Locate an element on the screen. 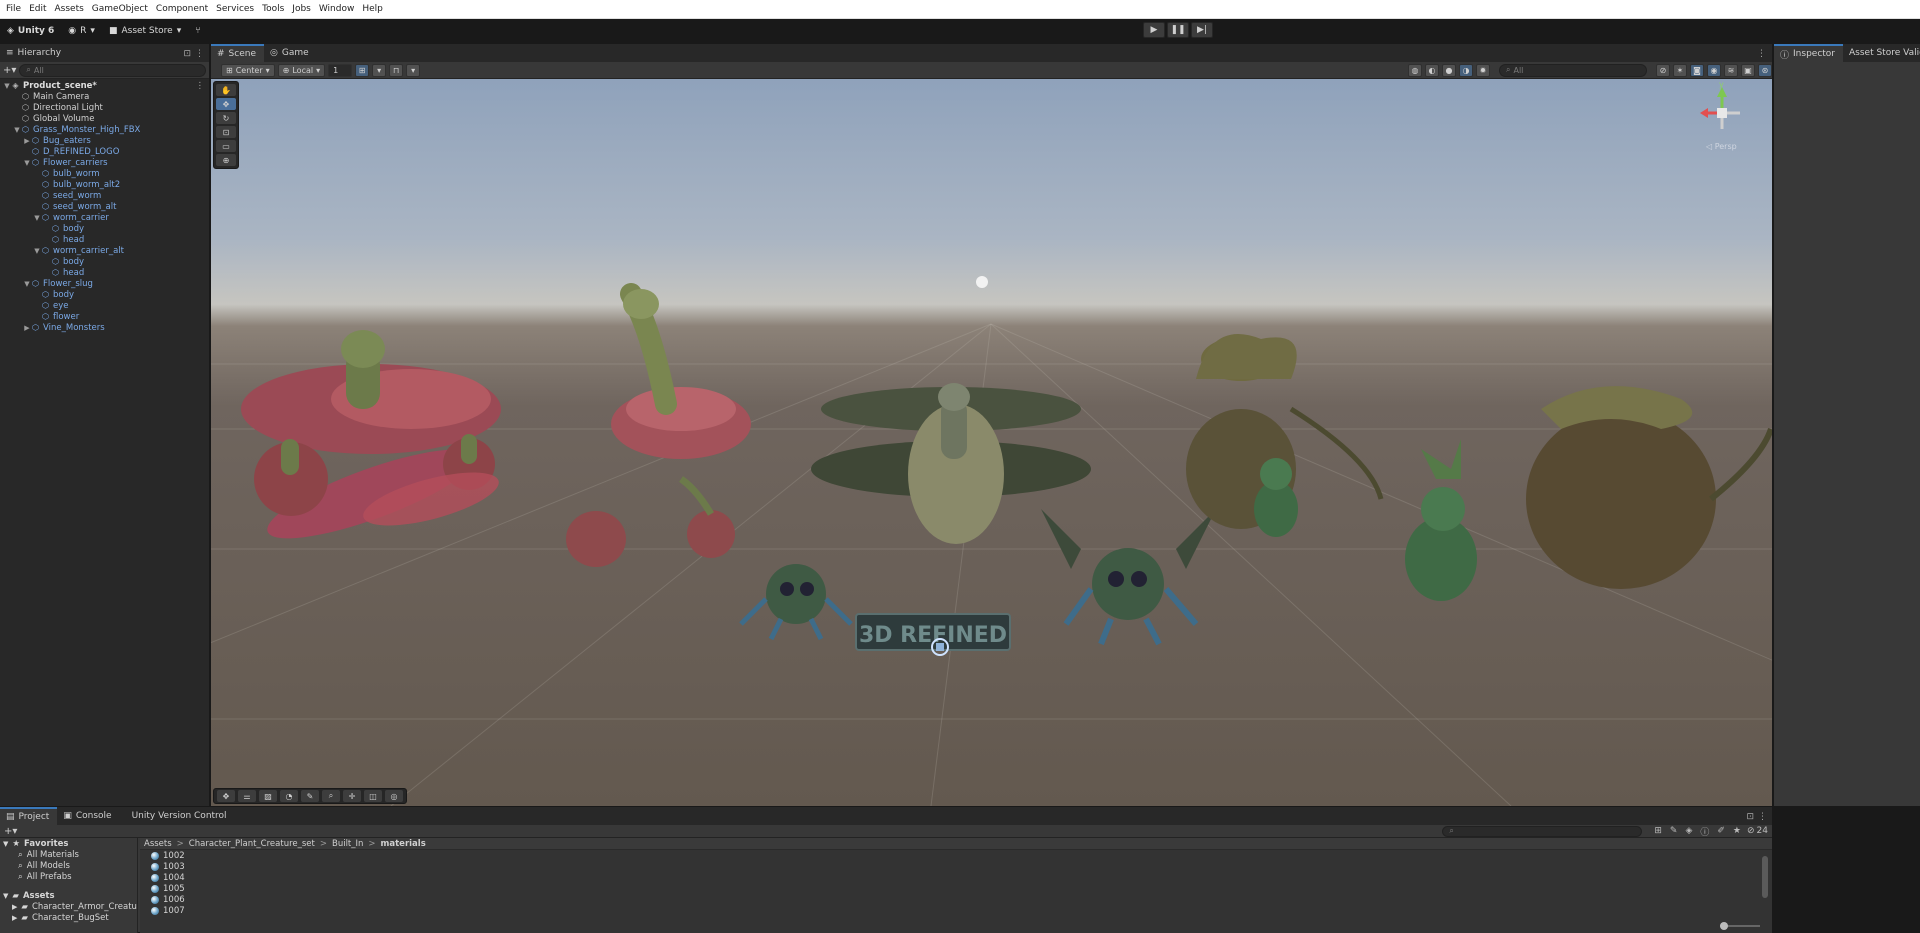 Image resolution: width=1920 pixels, height=933 pixels. space-dropdown: ⊕ Local ▾ is located at coordinates (301, 70).